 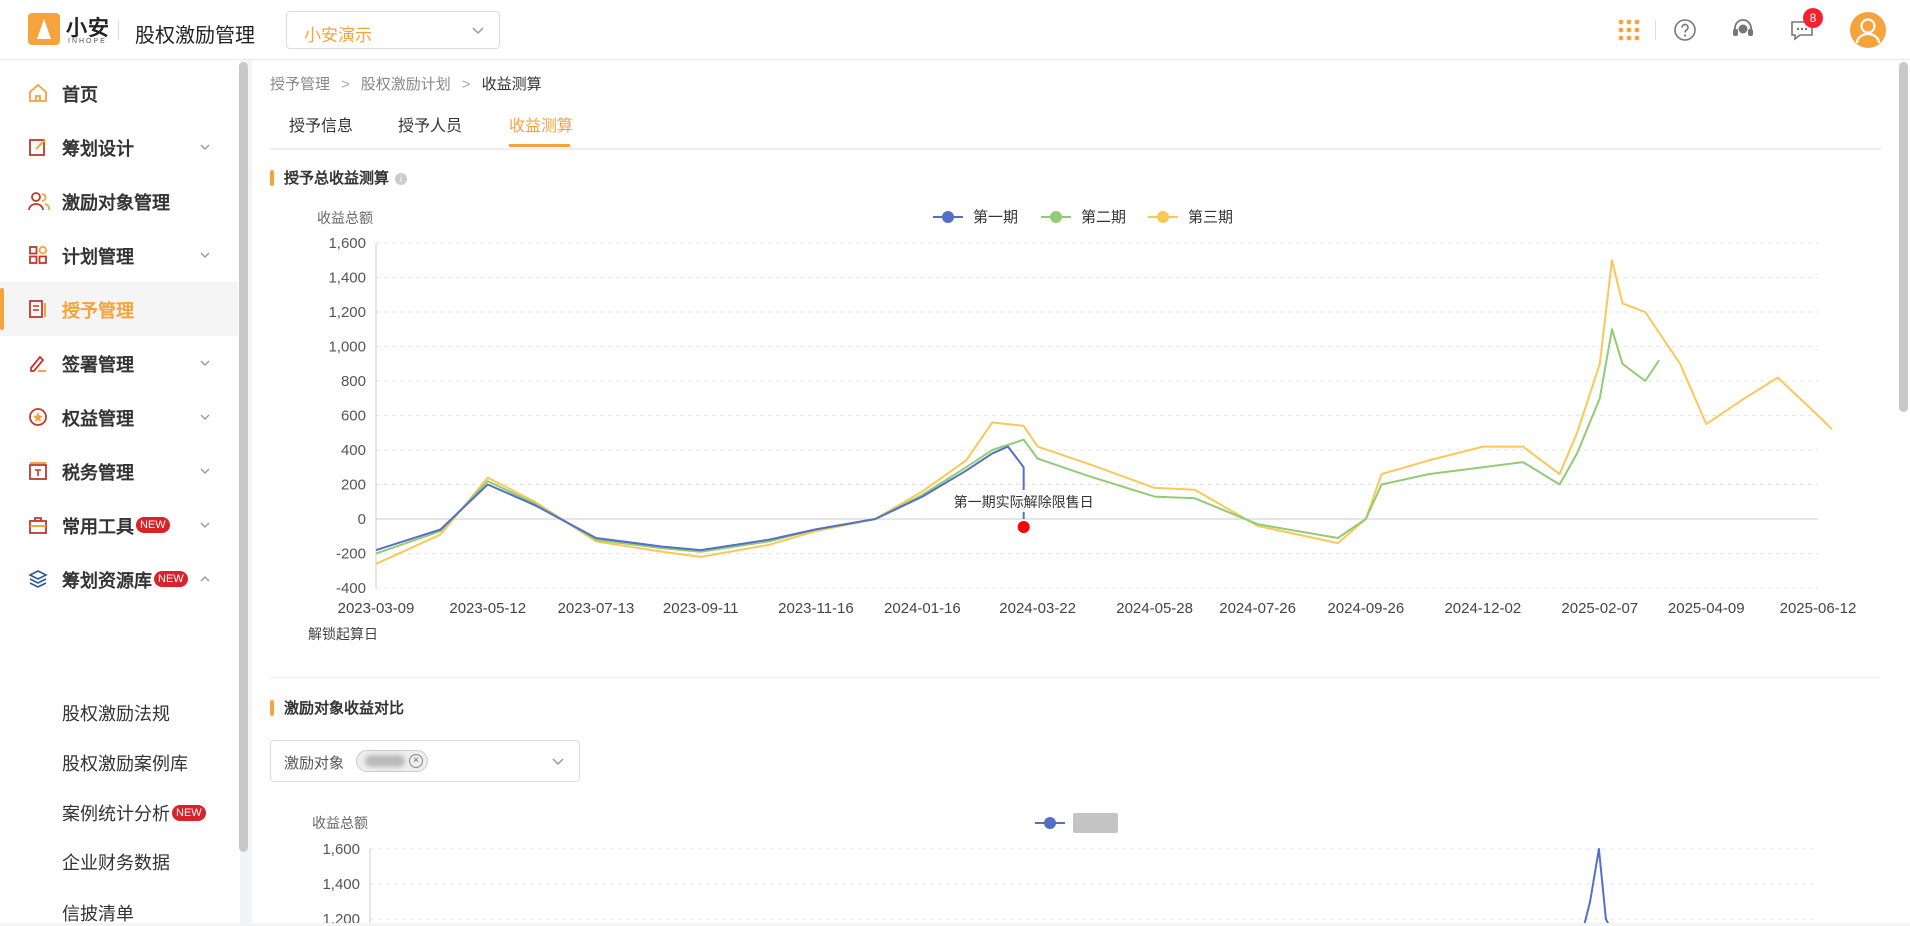 What do you see at coordinates (353, 416) in the screenshot?
I see `y-tick-label: 600` at bounding box center [353, 416].